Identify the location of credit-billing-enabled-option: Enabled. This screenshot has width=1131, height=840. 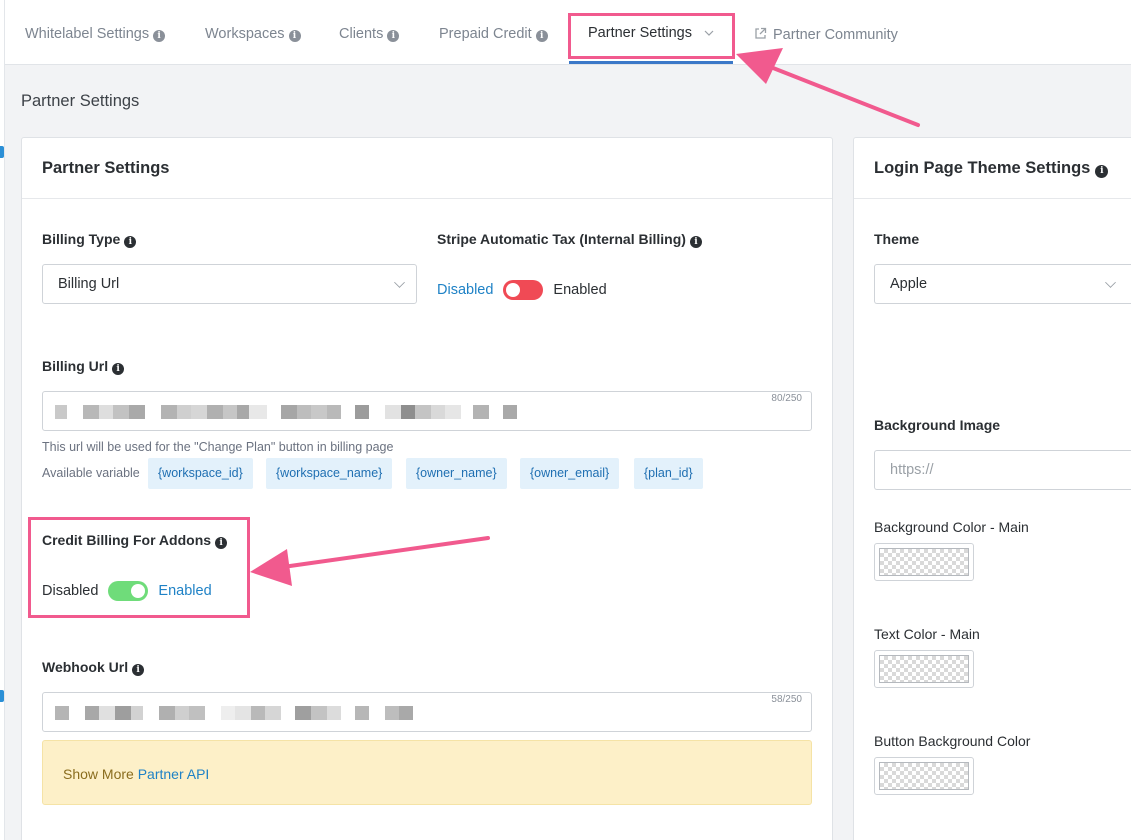
(184, 591).